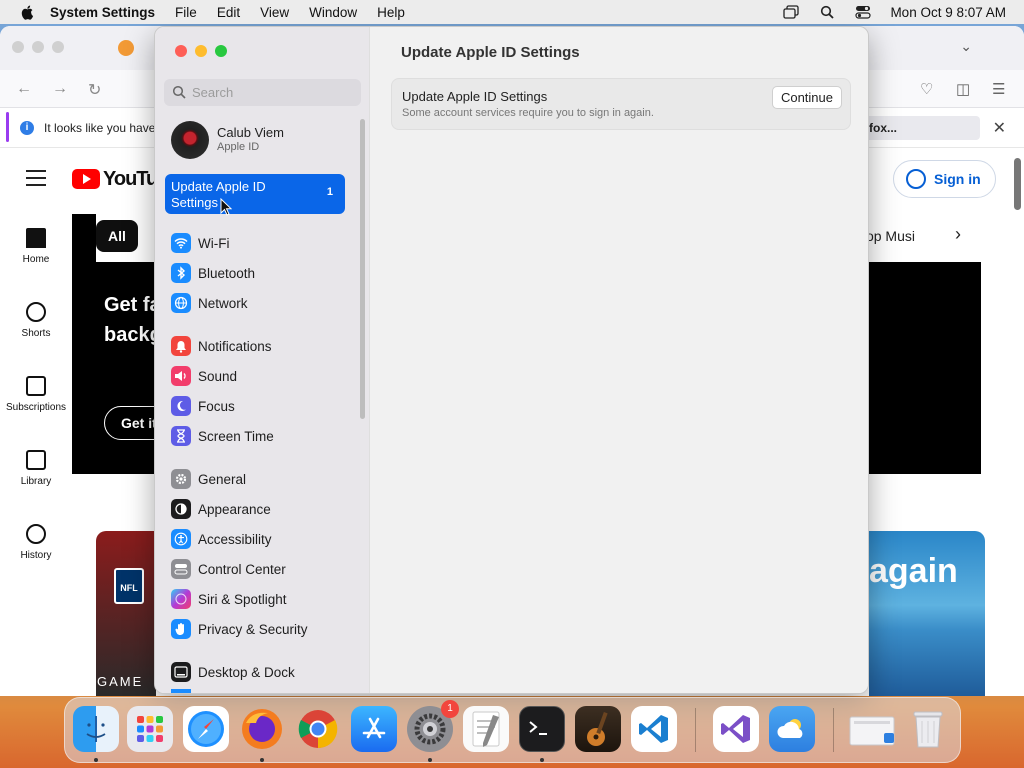 The height and width of the screenshot is (768, 1024). I want to click on sidebar-item-accessibility: Accessibility, so click(261, 539).